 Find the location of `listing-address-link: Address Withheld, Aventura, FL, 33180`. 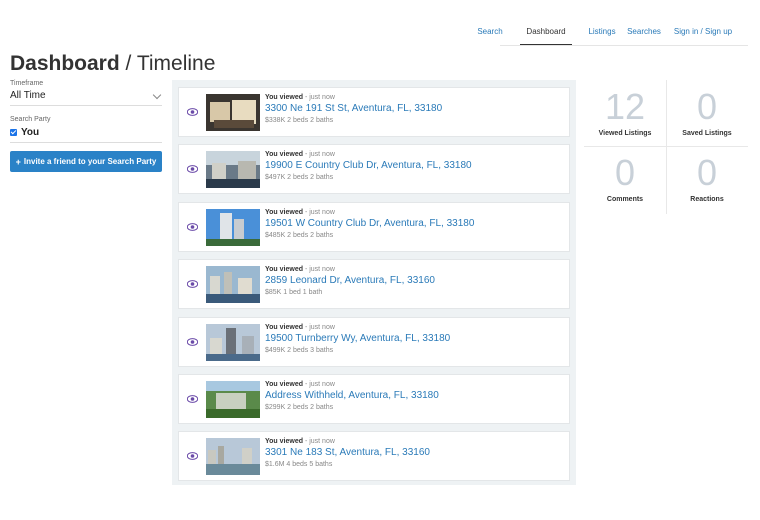

listing-address-link: Address Withheld, Aventura, FL, 33180 is located at coordinates (415, 395).